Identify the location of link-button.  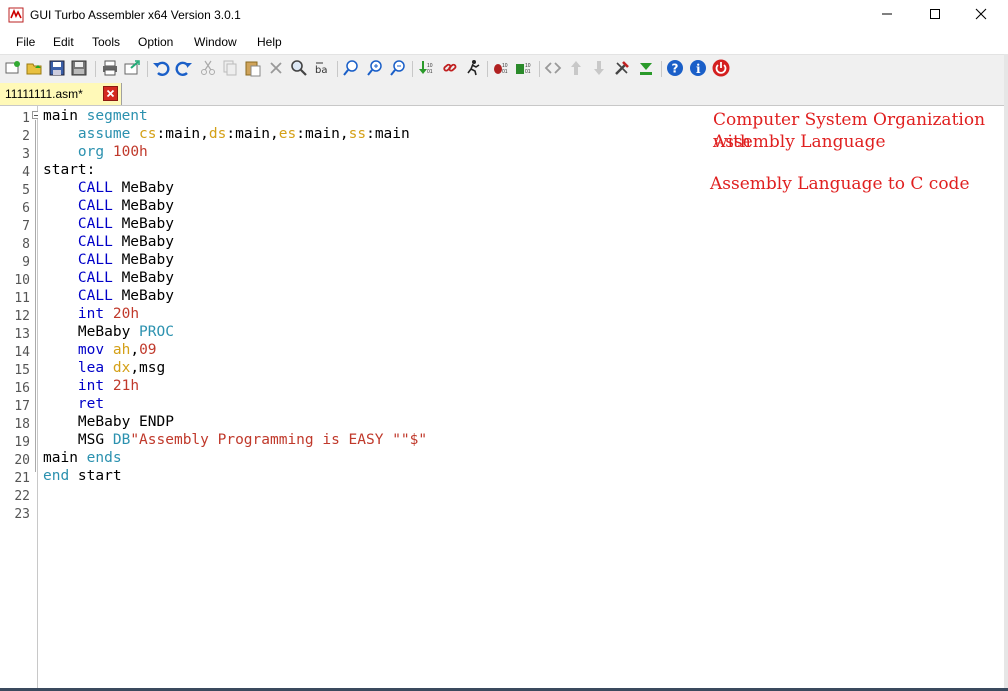
(450, 68).